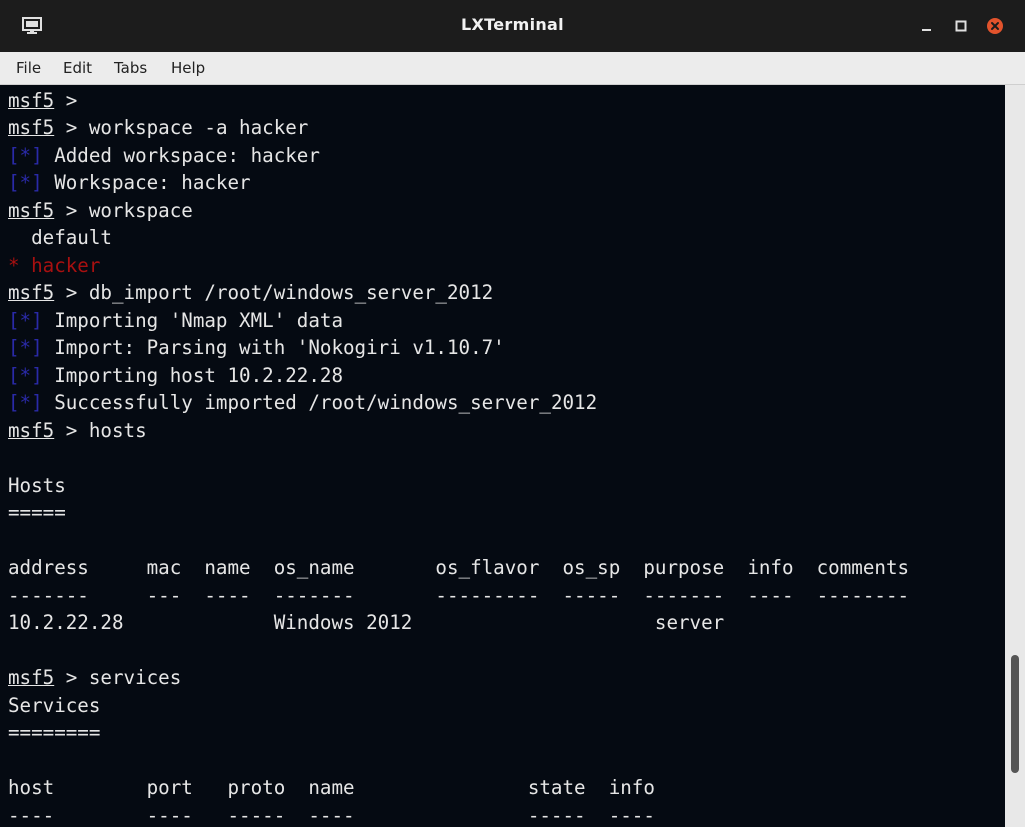 This screenshot has height=827, width=1025. Describe the element at coordinates (37, 485) in the screenshot. I see `terminal-line: Hosts` at that location.